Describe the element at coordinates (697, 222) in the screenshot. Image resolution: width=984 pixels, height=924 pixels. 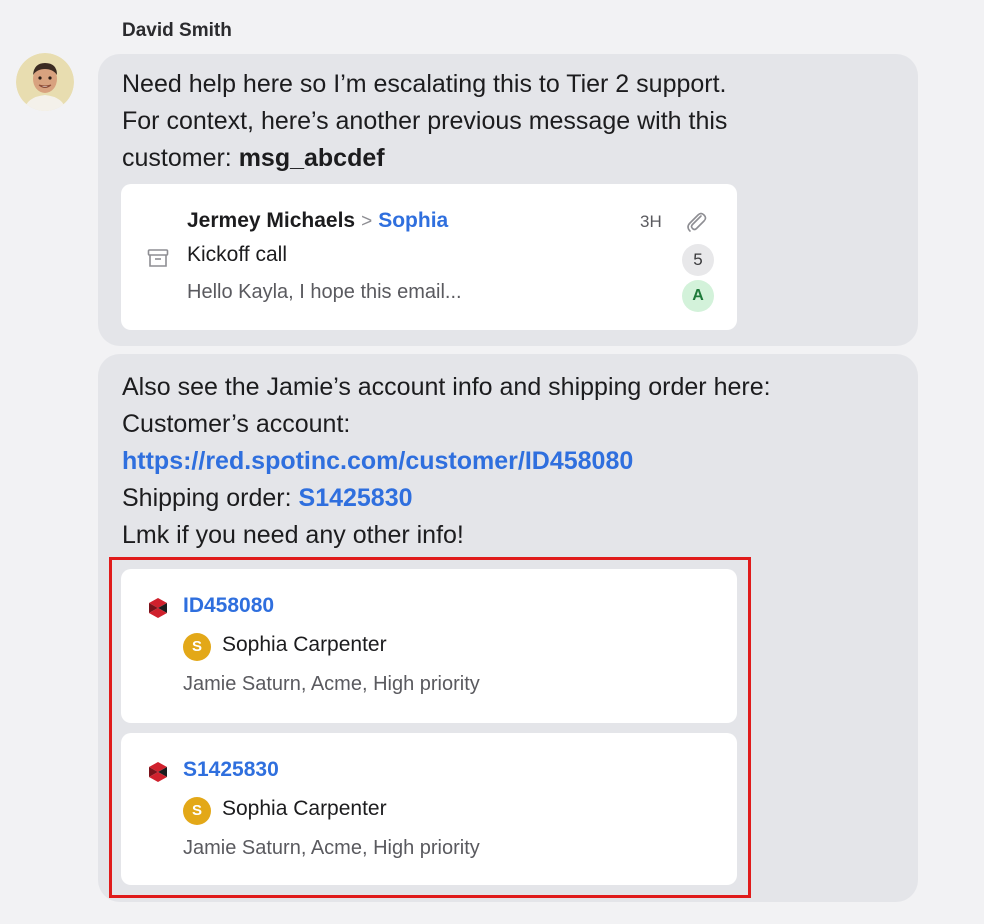
I see `paperclip-icon` at that location.